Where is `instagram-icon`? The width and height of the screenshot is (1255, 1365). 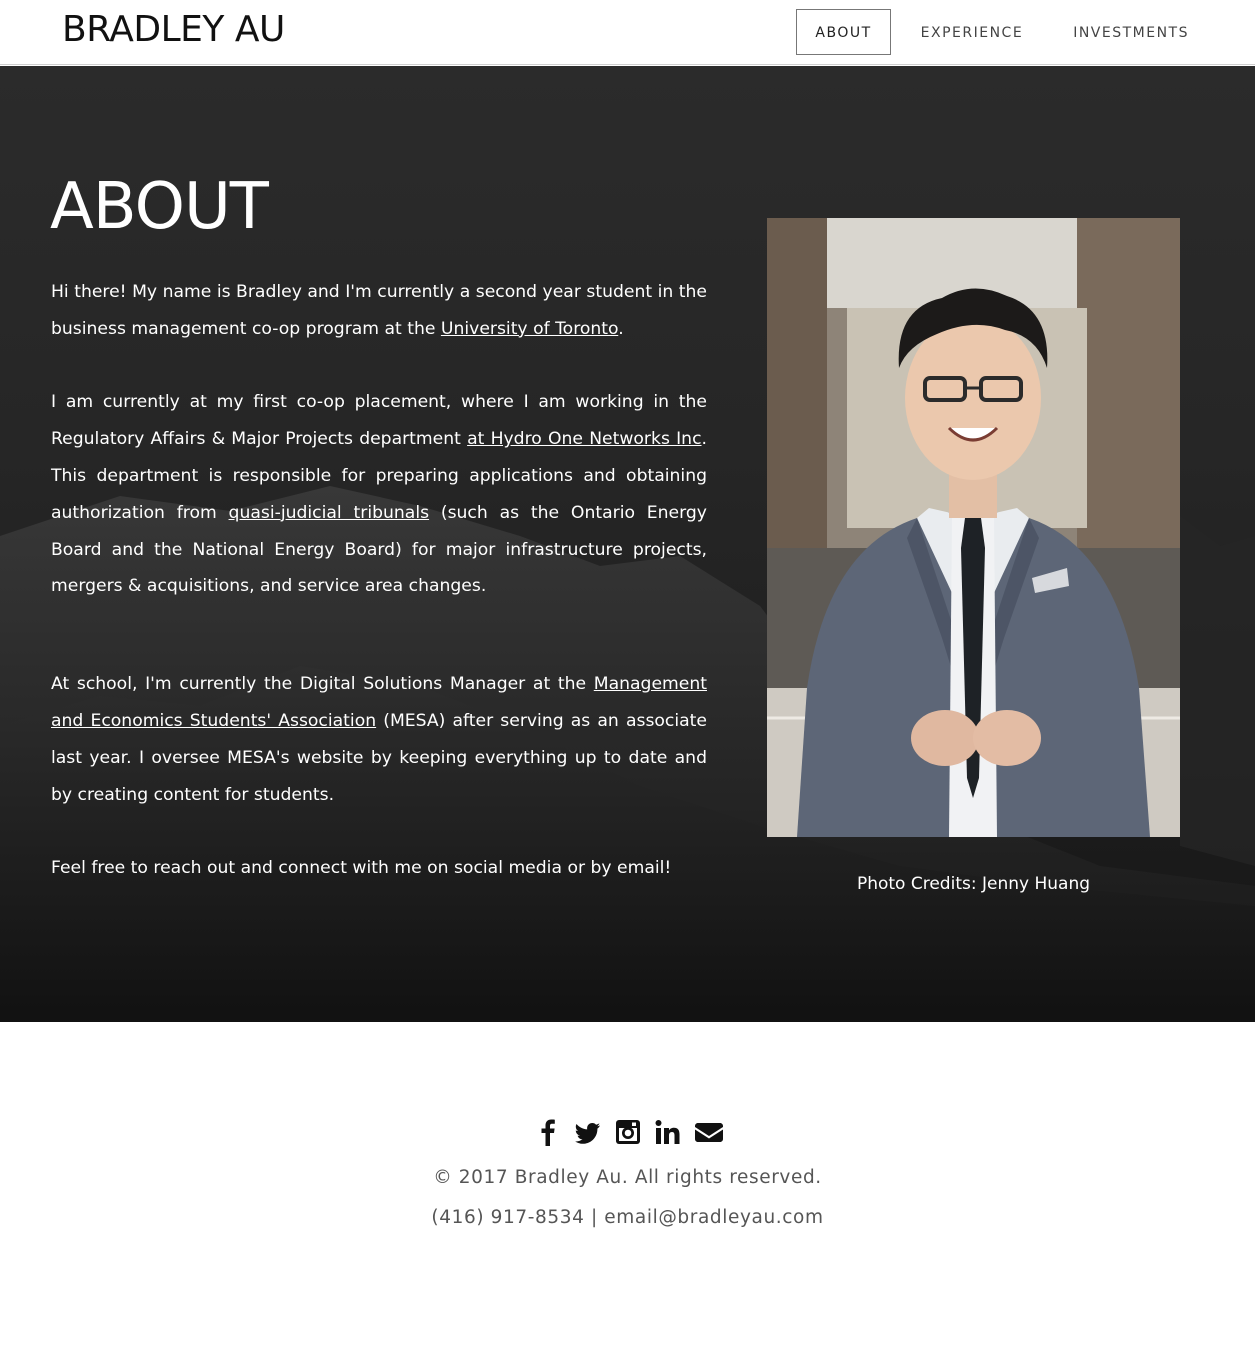 instagram-icon is located at coordinates (628, 1132).